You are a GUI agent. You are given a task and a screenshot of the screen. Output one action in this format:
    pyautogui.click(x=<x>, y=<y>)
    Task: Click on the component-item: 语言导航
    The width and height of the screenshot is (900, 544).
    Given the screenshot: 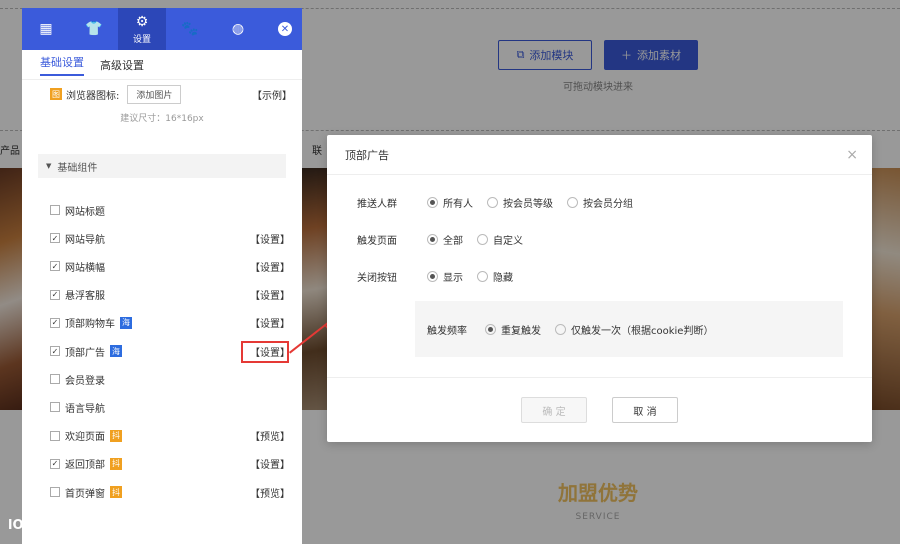 What is the action you would take?
    pyautogui.click(x=170, y=407)
    